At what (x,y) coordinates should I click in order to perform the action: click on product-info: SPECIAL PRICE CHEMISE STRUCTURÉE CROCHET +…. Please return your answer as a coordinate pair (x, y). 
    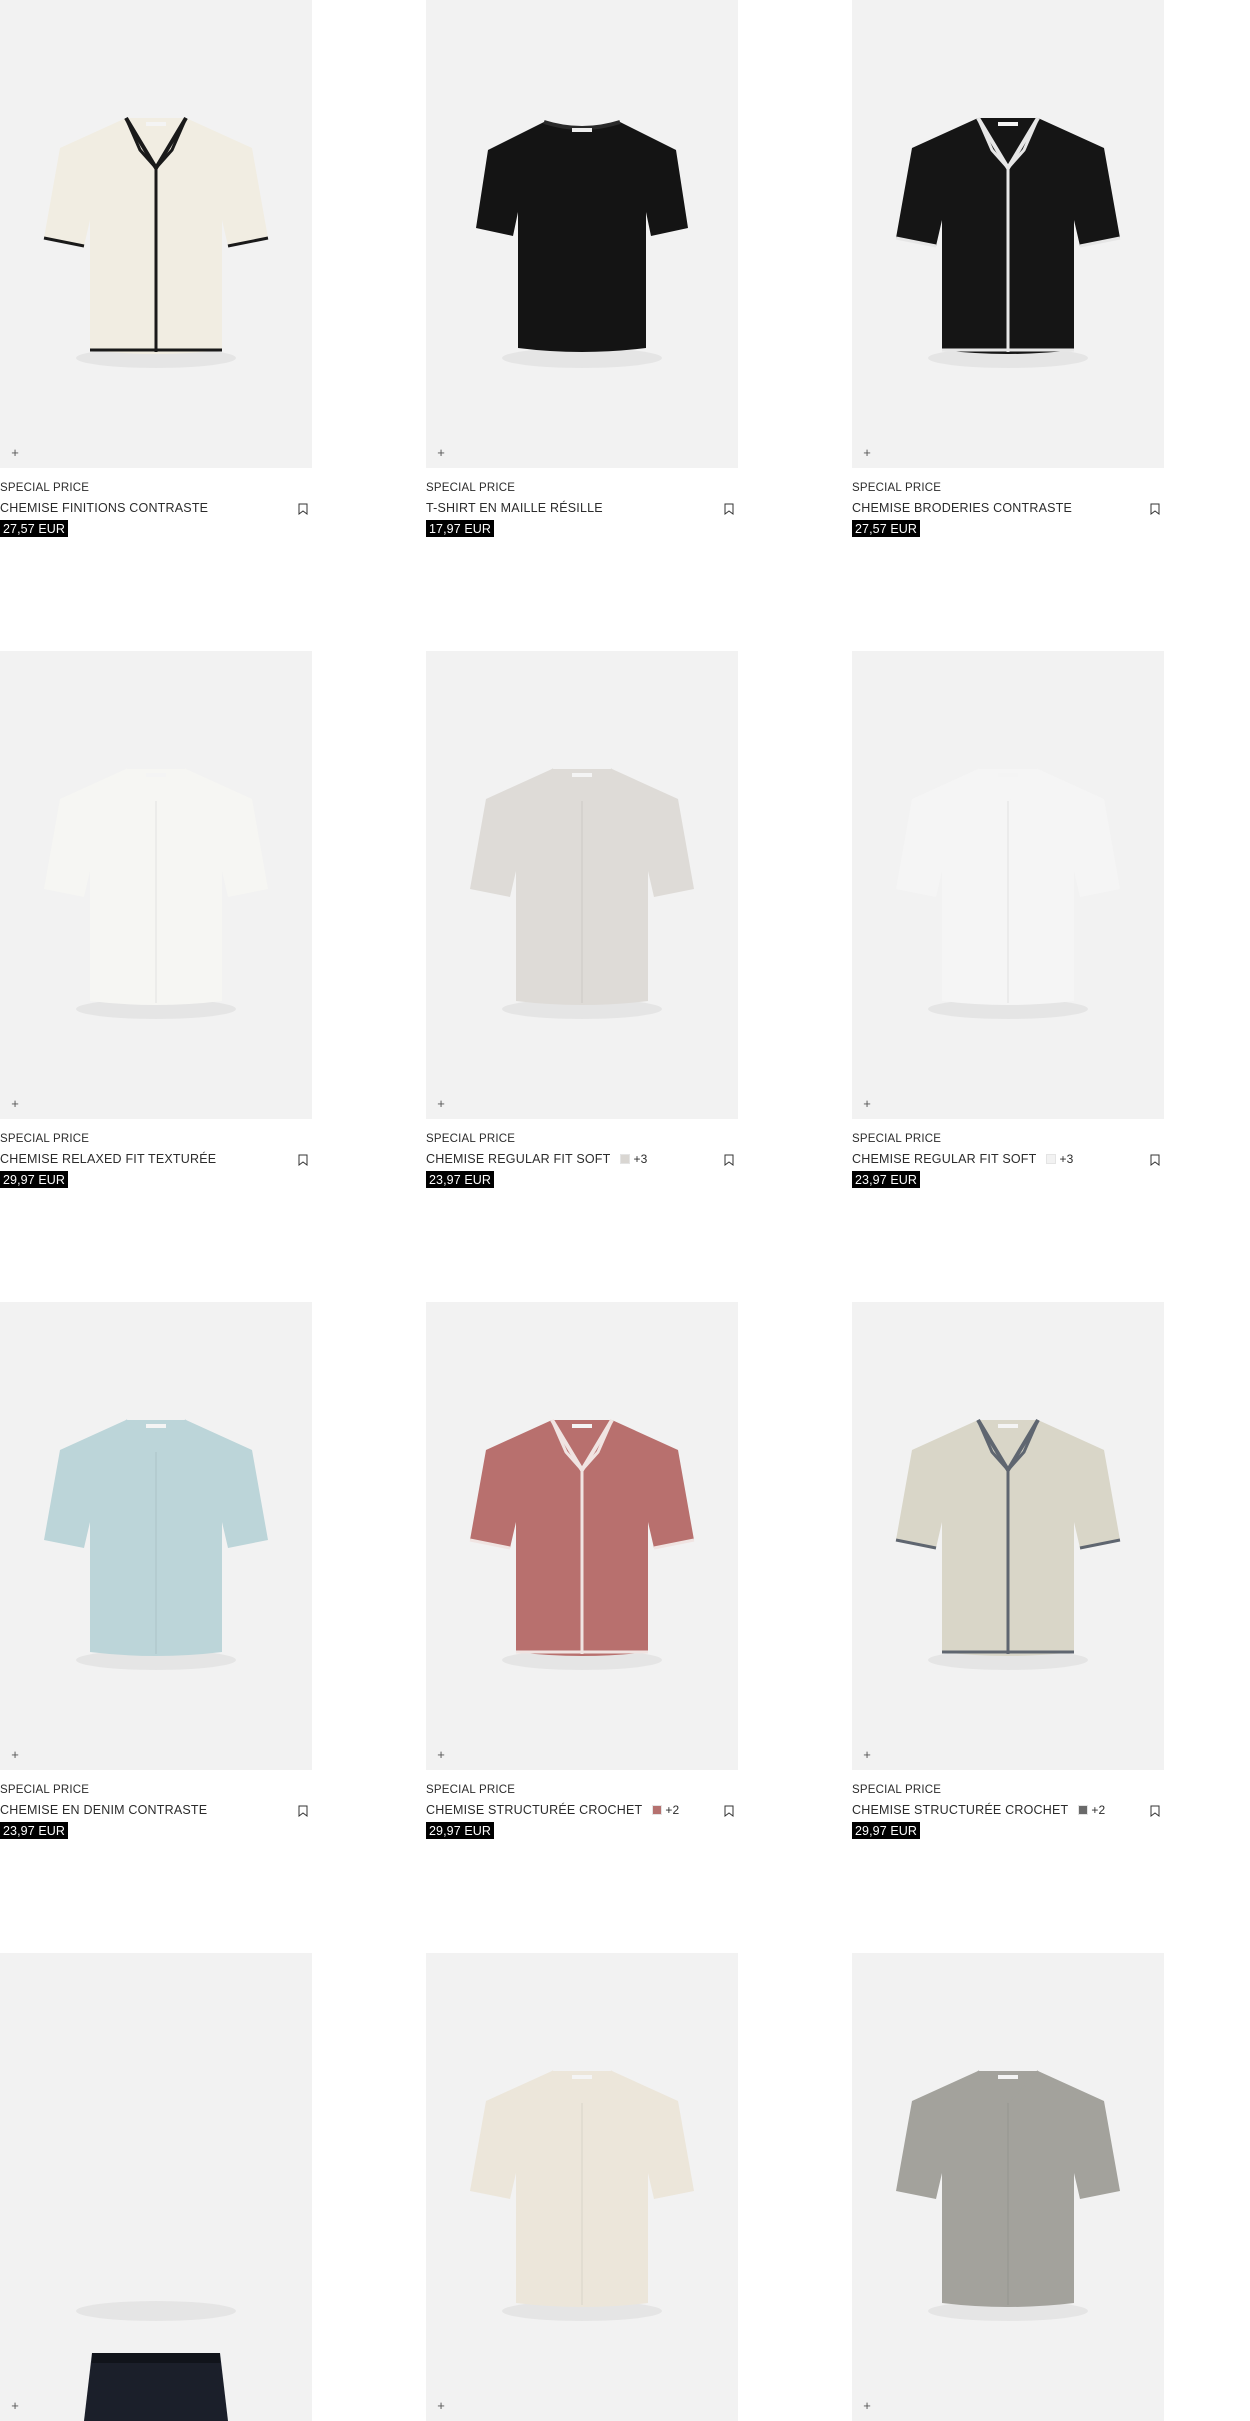
    Looking at the image, I should click on (1008, 1804).